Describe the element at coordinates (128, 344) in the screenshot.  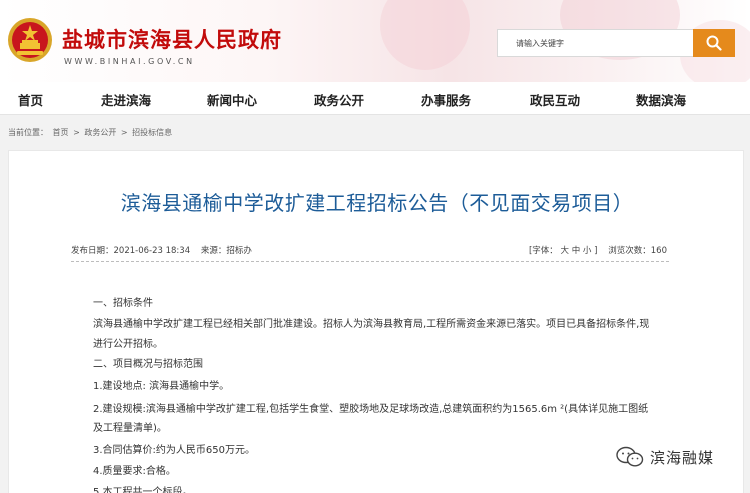
I see `paragraph-line: 进行公开招标。` at that location.